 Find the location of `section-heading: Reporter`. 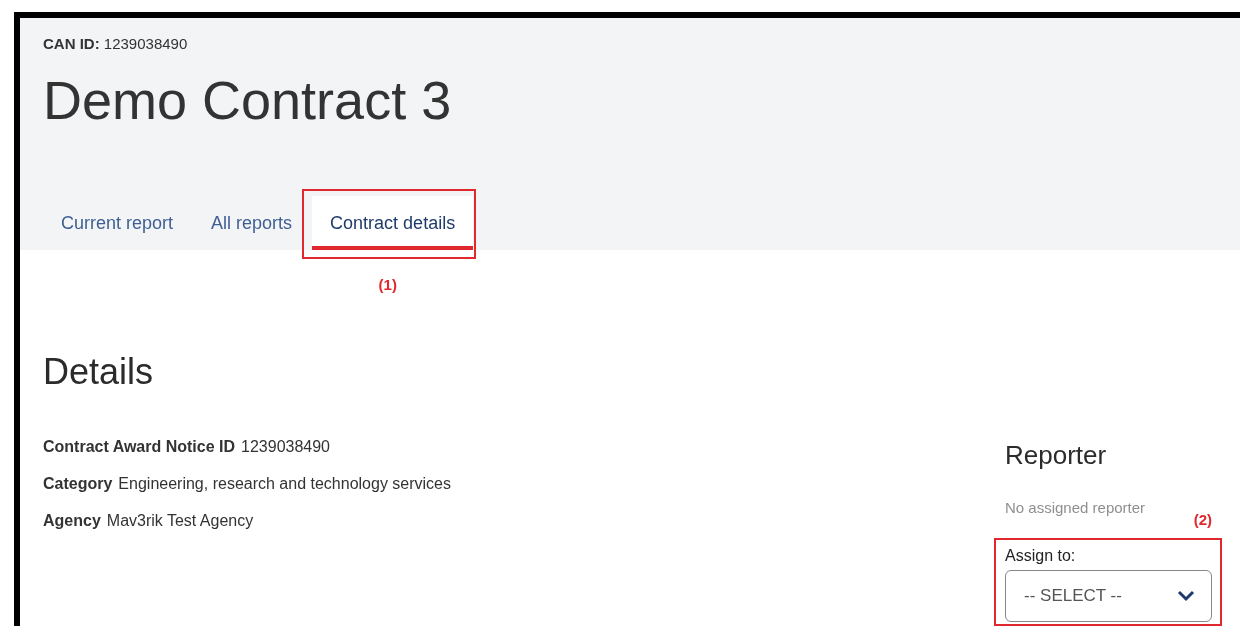

section-heading: Reporter is located at coordinates (1056, 455).